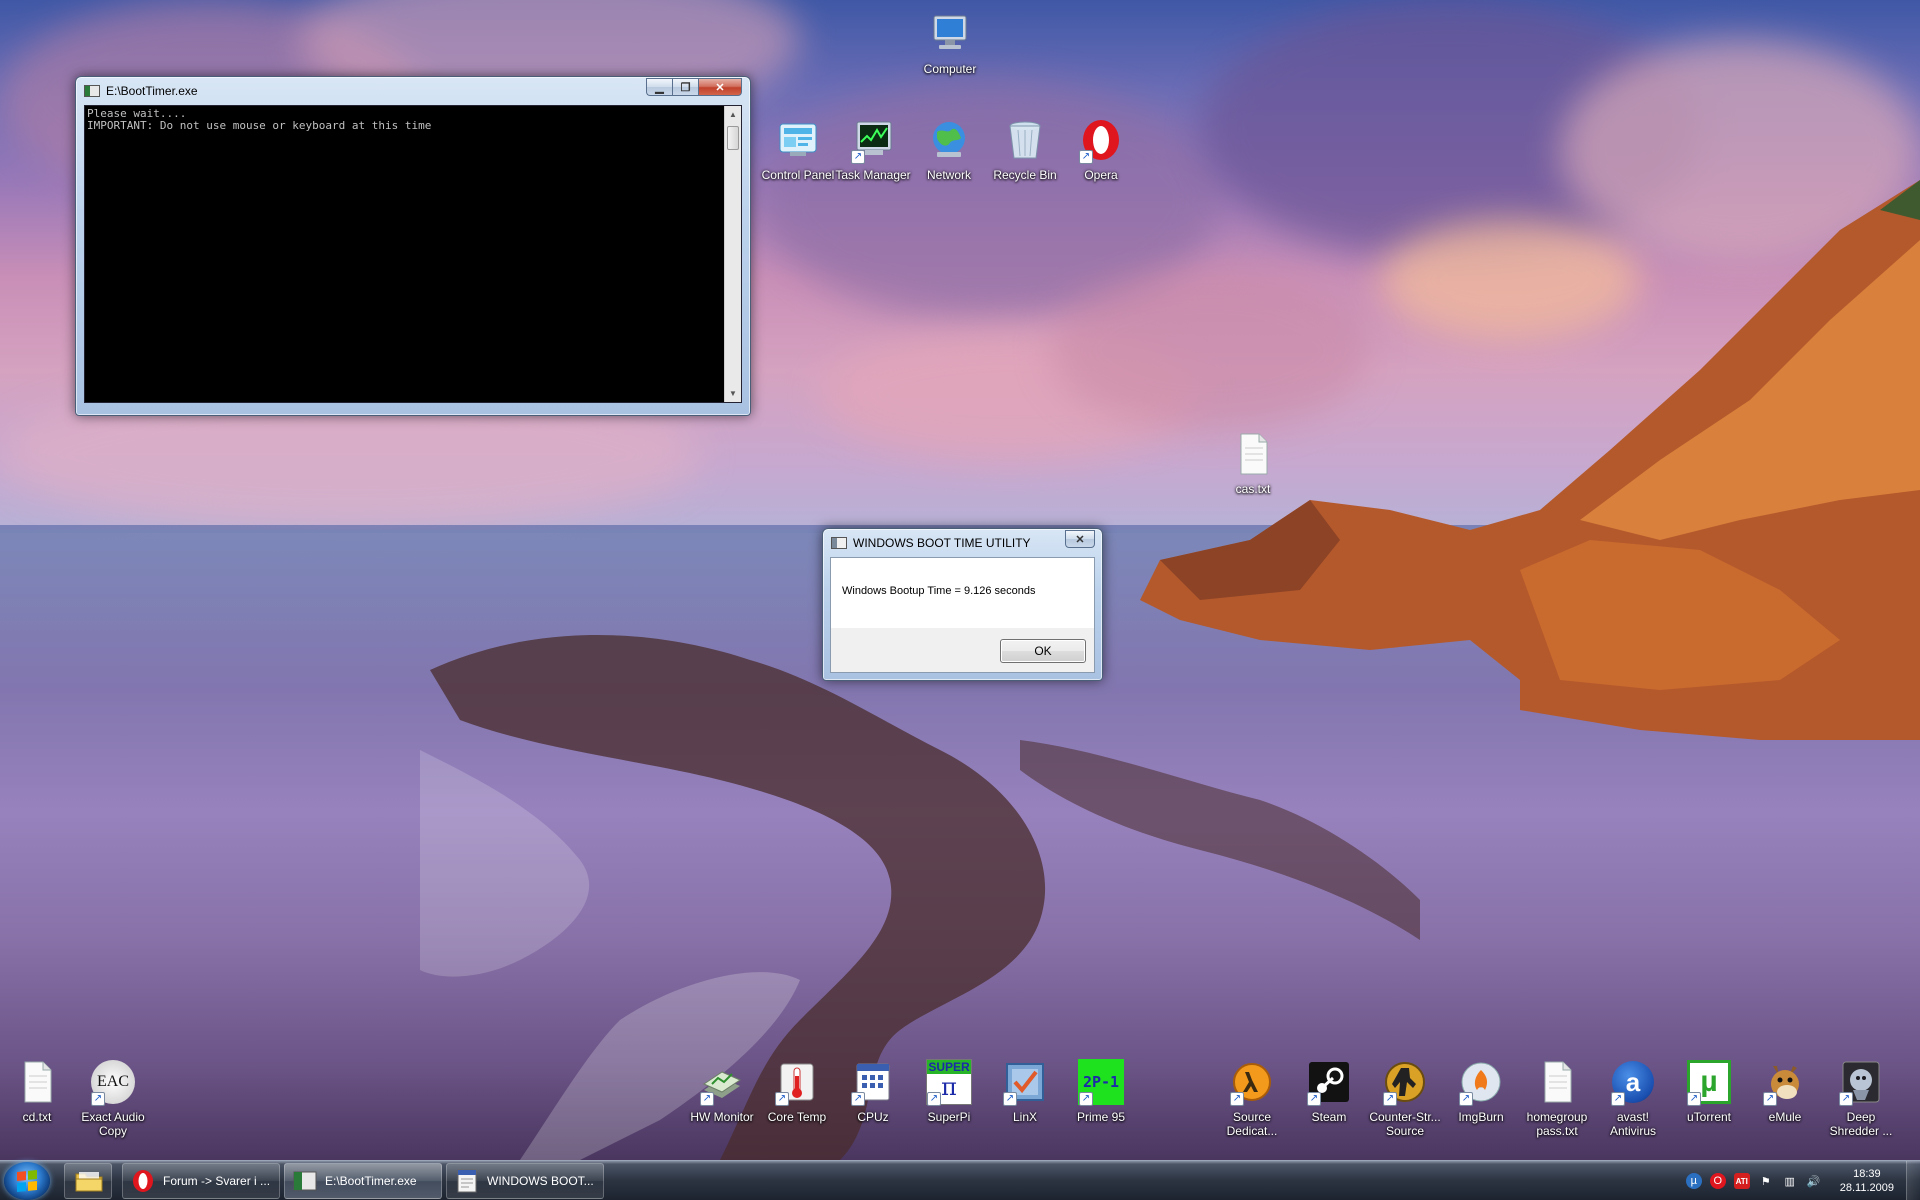 This screenshot has height=1200, width=1920. I want to click on desktop-icon-superpi: SUPER π ↗ SuperPi, so click(949, 1091).